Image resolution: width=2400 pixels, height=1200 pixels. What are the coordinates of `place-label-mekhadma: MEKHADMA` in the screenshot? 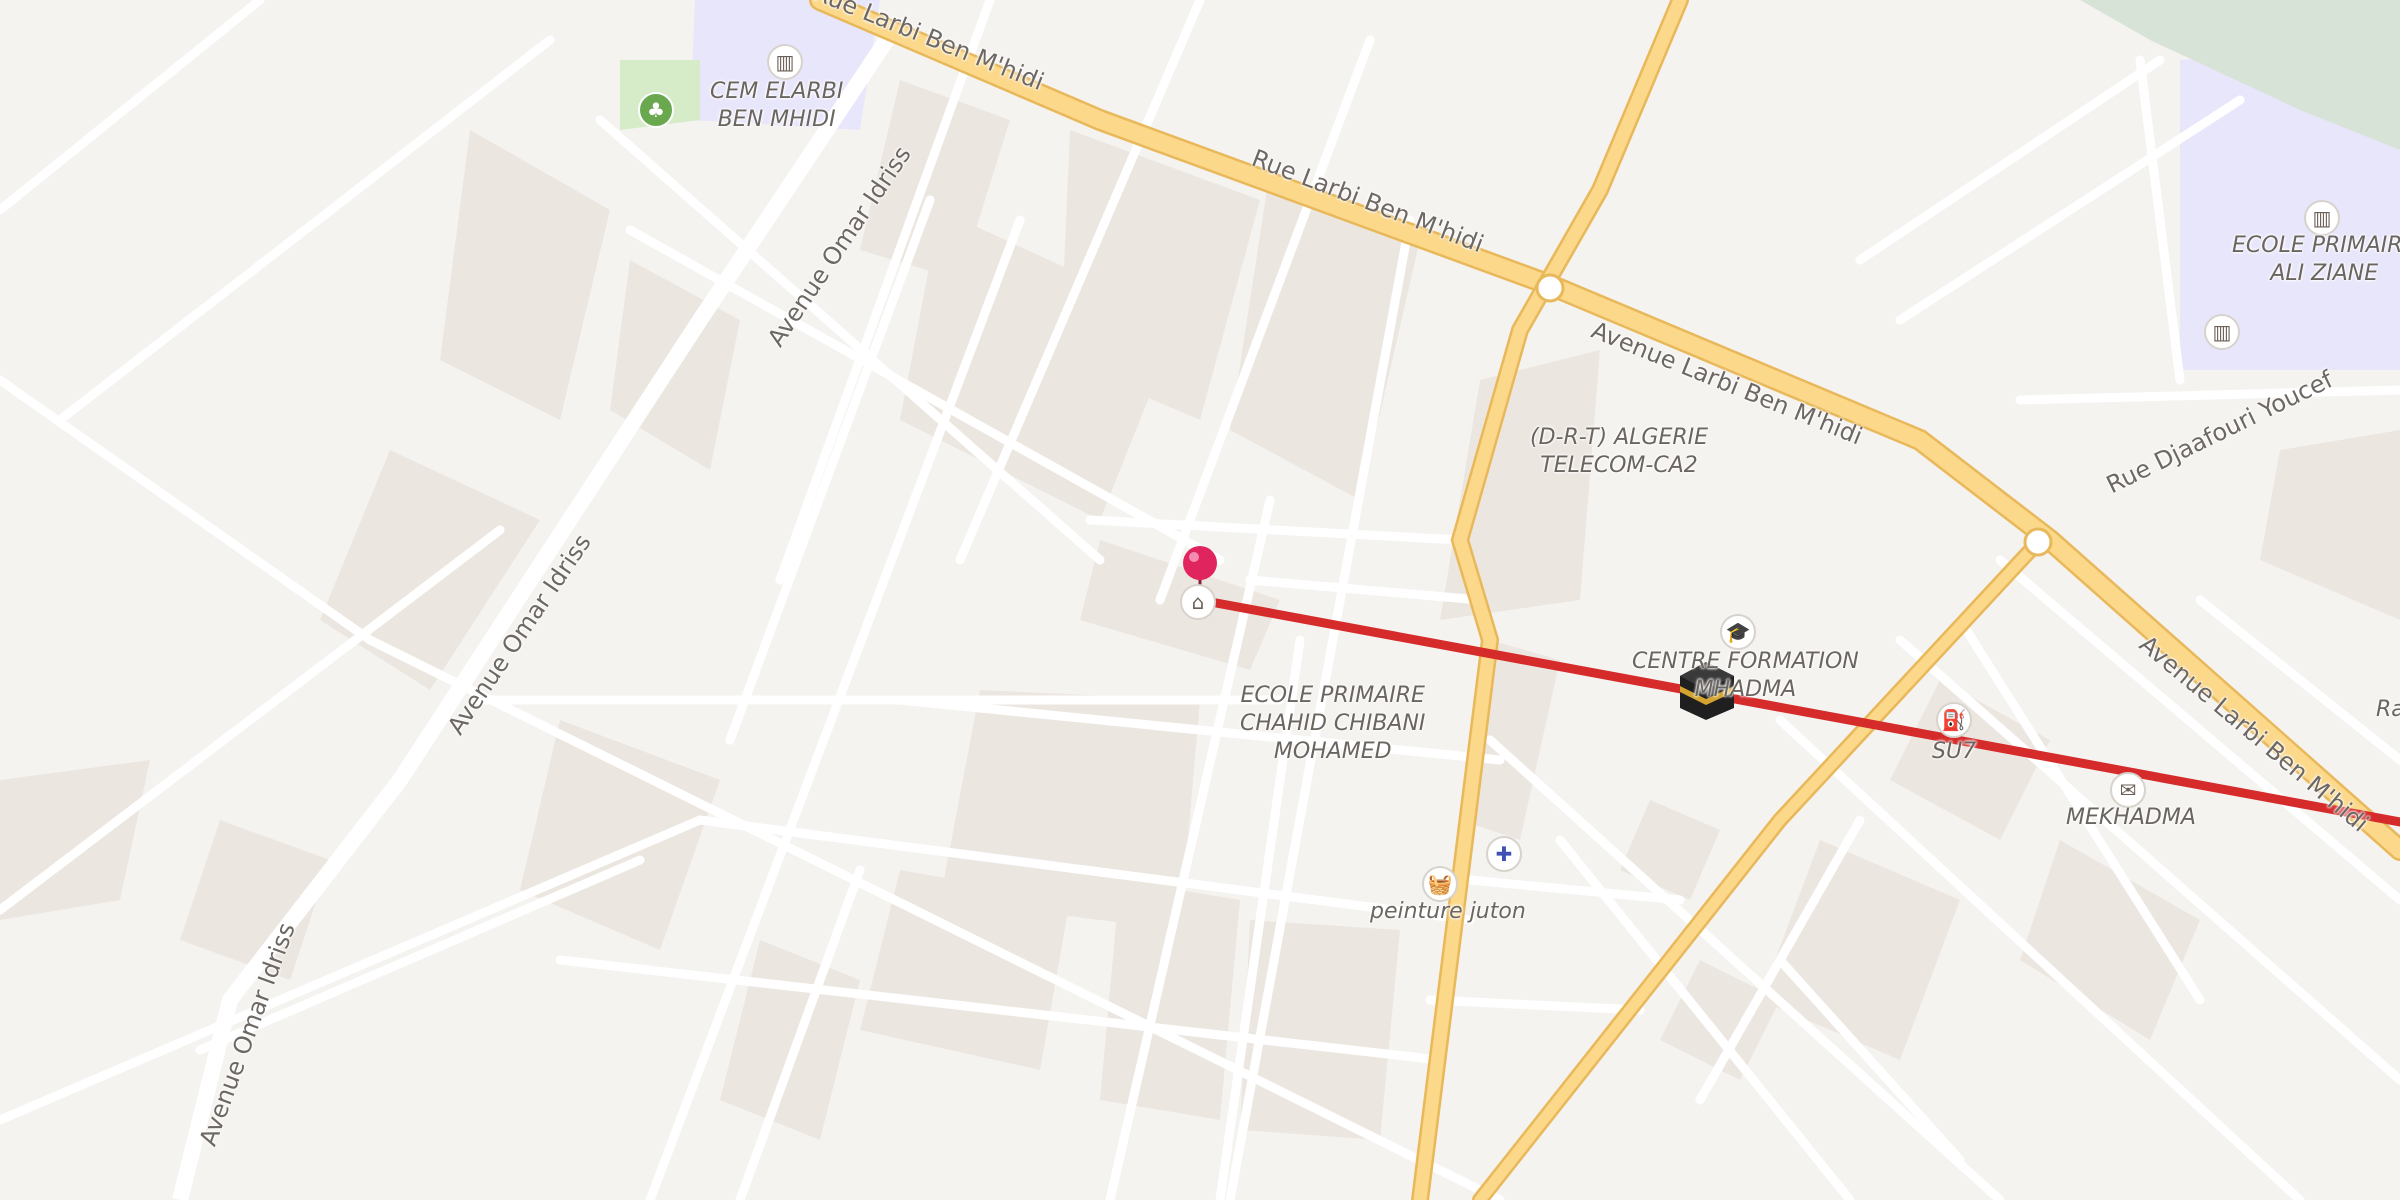 It's located at (2131, 817).